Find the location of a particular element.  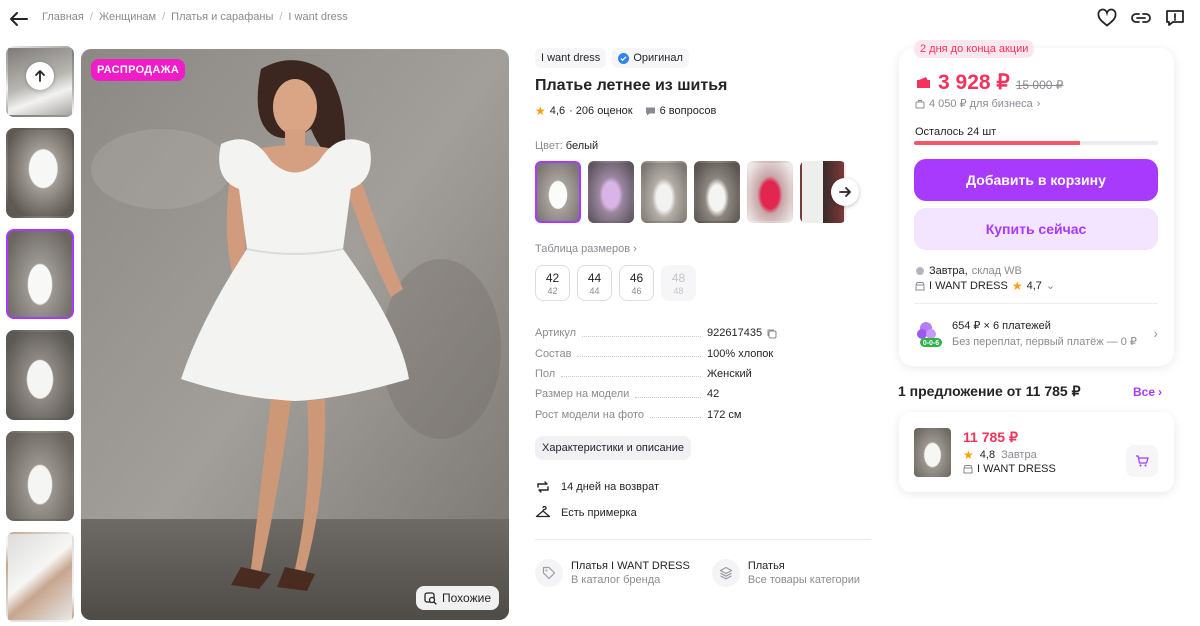

breadcrumb-item: Женщинам is located at coordinates (127, 17).